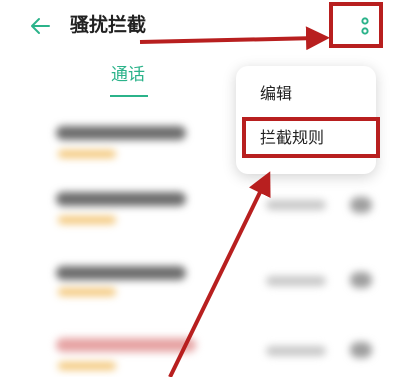 Image resolution: width=400 pixels, height=377 pixels. I want to click on tab-calls: 通话, so click(128, 75).